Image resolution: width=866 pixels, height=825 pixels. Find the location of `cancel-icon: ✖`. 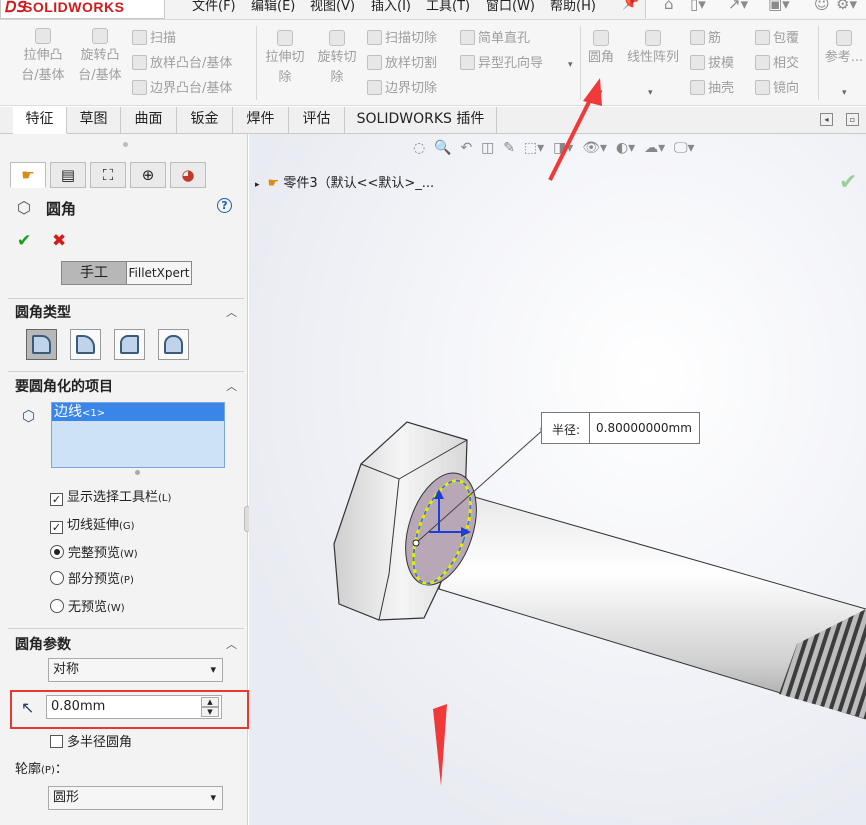

cancel-icon: ✖ is located at coordinates (59, 241).